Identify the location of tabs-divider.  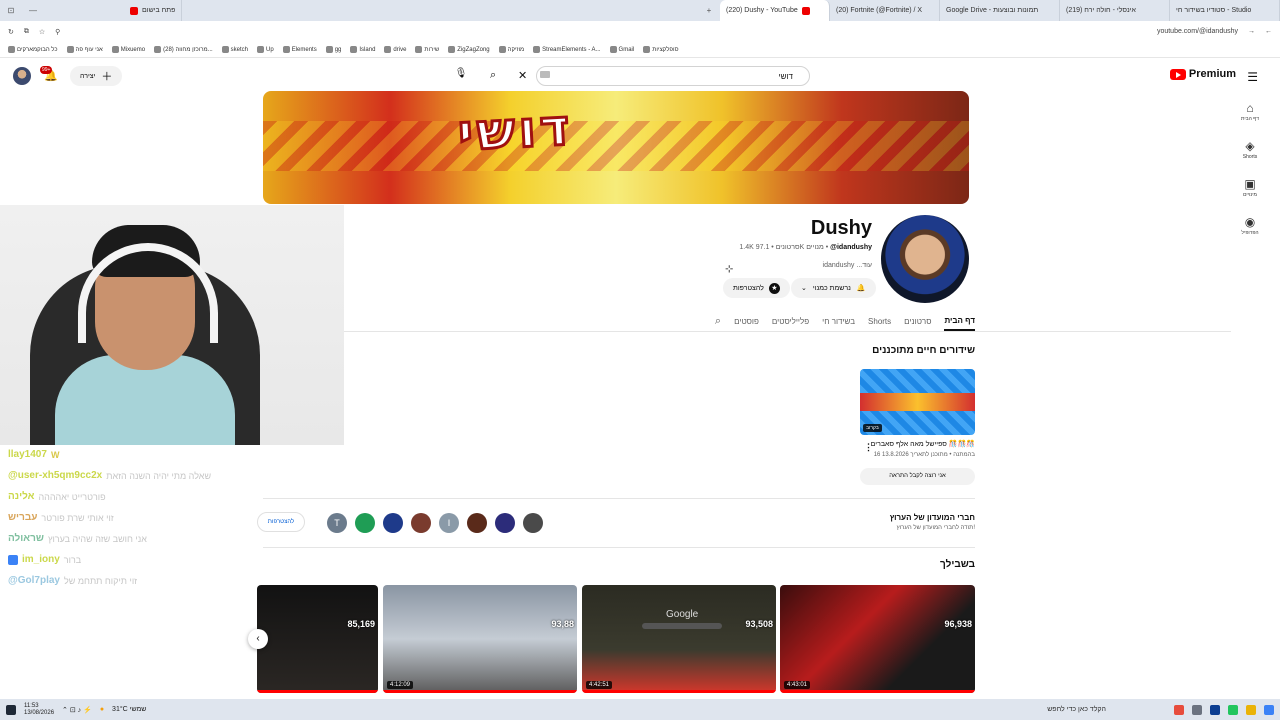
(747, 331).